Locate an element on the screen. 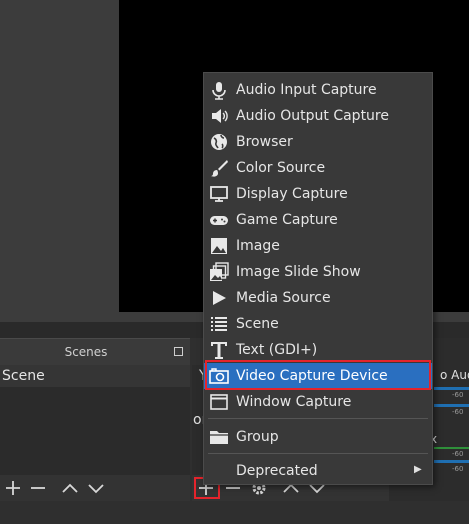 Image resolution: width=469 pixels, height=524 pixels. add-scene-icon is located at coordinates (13, 488).